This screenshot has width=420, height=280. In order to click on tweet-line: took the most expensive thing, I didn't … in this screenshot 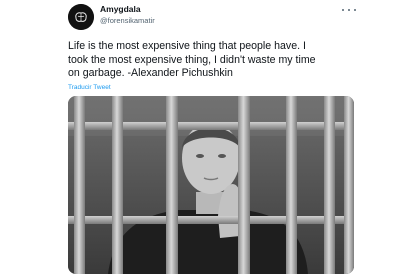, I will do `click(192, 59)`.